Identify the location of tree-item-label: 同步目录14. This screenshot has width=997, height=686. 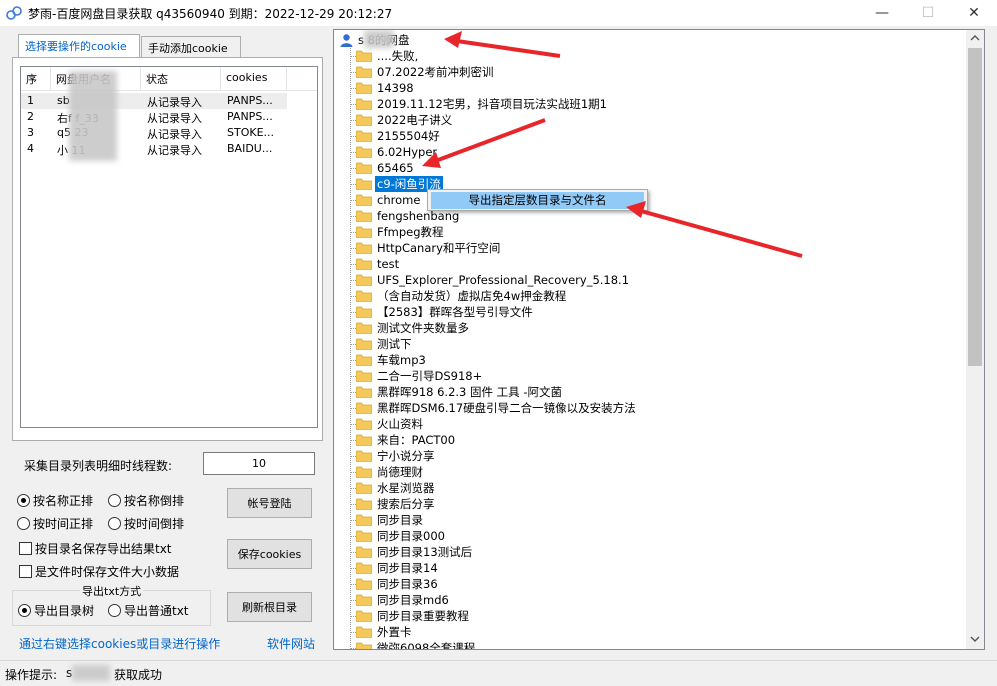
(407, 568).